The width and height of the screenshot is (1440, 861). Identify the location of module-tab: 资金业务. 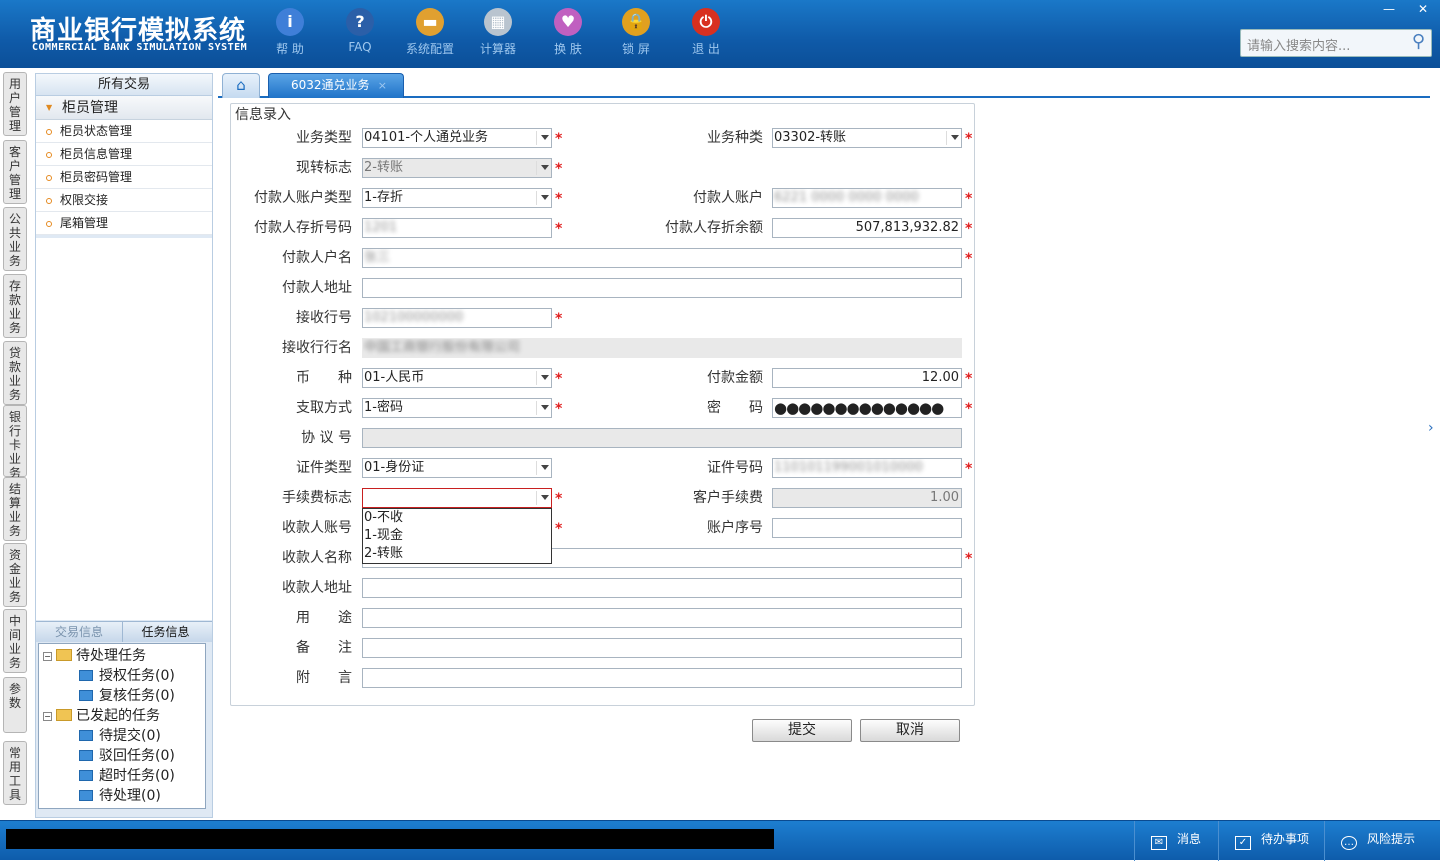
(15, 575).